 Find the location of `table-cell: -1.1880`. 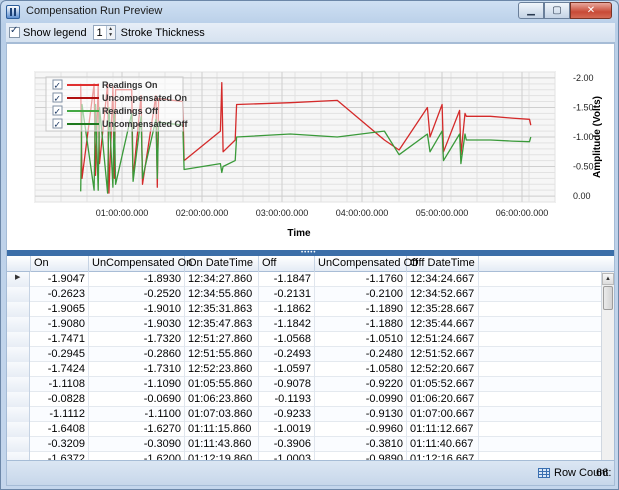

table-cell: -1.1880 is located at coordinates (361, 324).